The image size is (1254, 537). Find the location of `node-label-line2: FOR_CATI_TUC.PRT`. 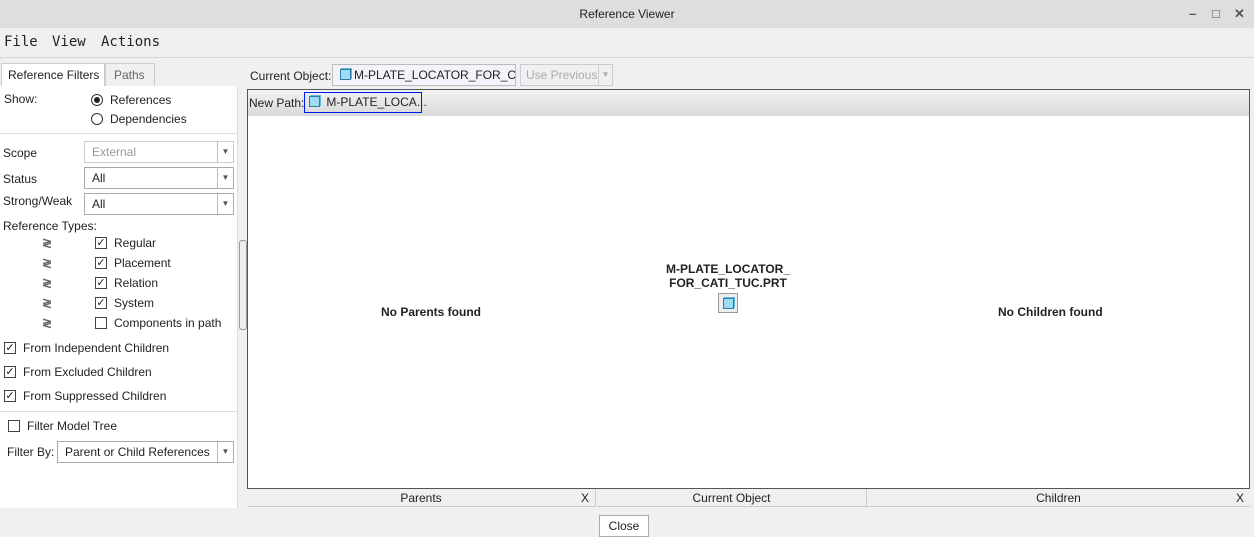

node-label-line2: FOR_CATI_TUC.PRT is located at coordinates (728, 283).